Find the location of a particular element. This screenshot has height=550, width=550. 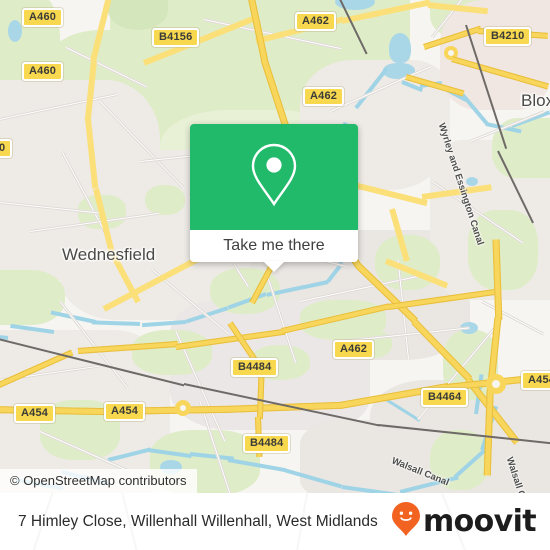

destination-callout: Take me there is located at coordinates (274, 198).